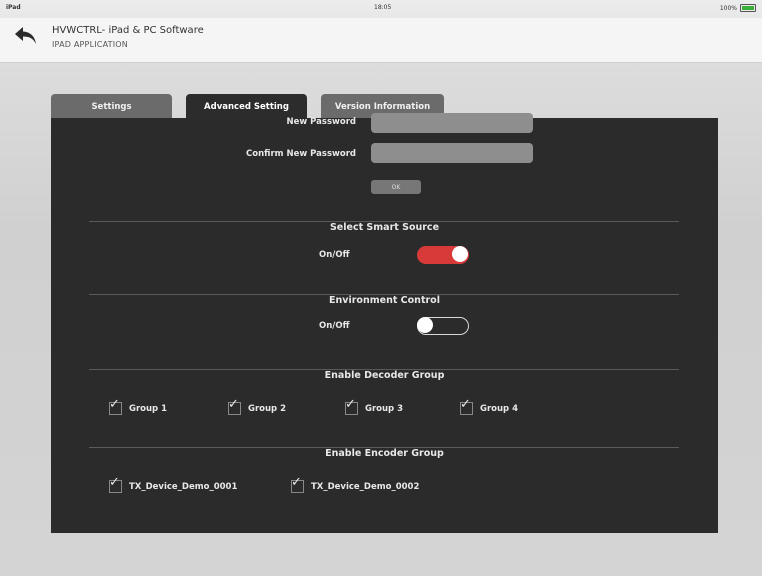 Image resolution: width=762 pixels, height=576 pixels. I want to click on encoder-device-1-checkbox: ✓ TX_Device_Demo_0001, so click(173, 484).